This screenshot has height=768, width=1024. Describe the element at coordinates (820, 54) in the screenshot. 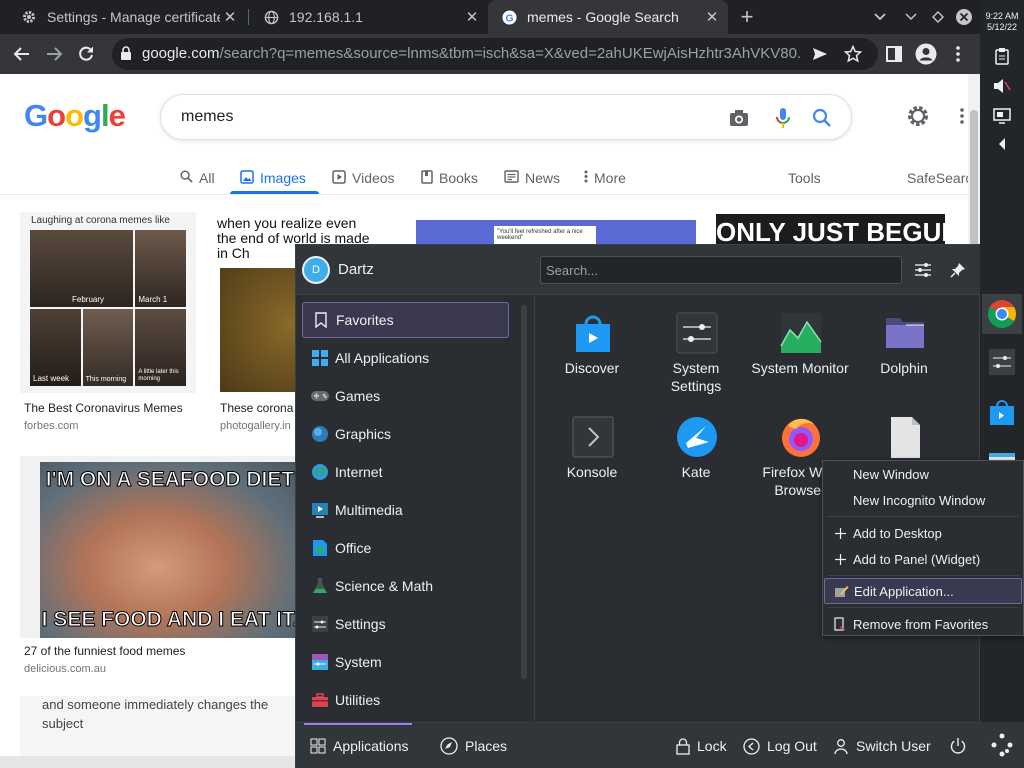

I see `send-icon` at that location.